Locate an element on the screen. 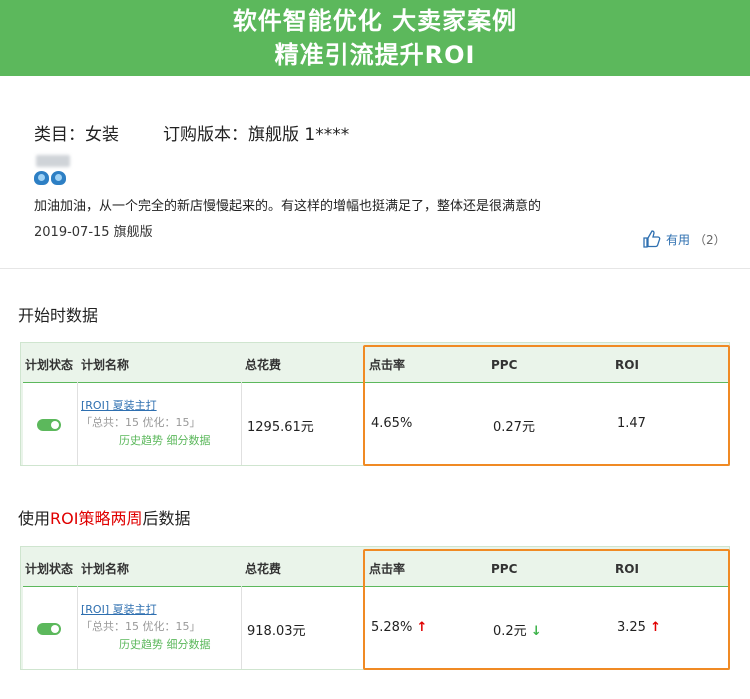 This screenshot has width=750, height=699. header-banner: 软件智能优化 大卖家案例 精准引流提升ROI is located at coordinates (375, 38).